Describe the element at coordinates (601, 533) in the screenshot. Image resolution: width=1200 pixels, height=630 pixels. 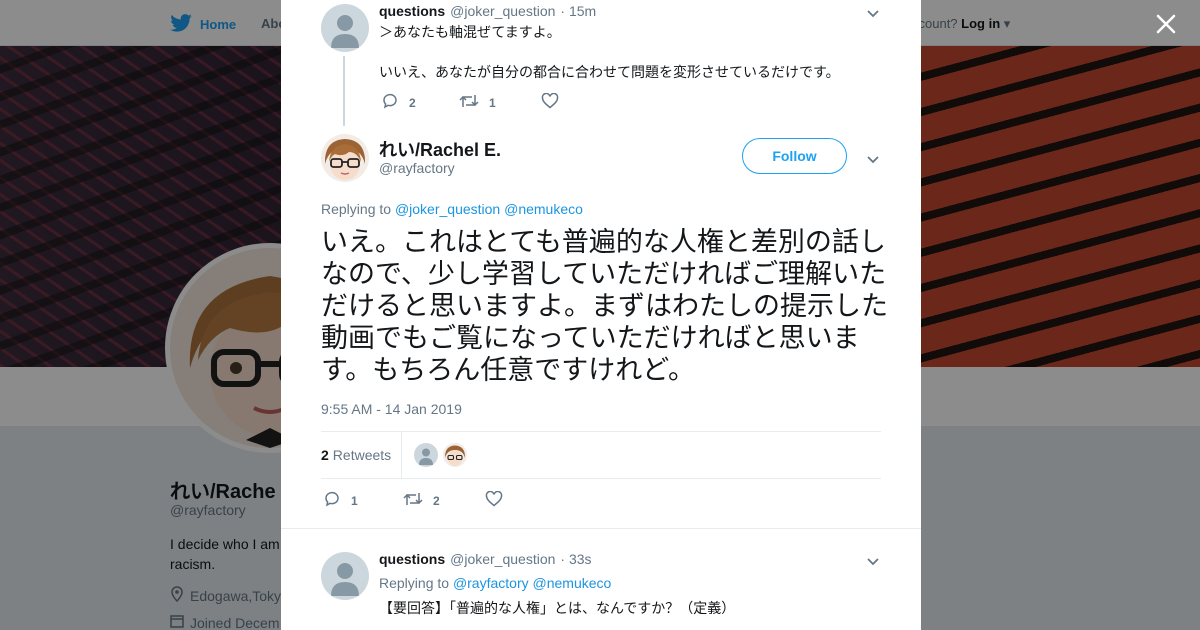
I see `replies-divider` at that location.